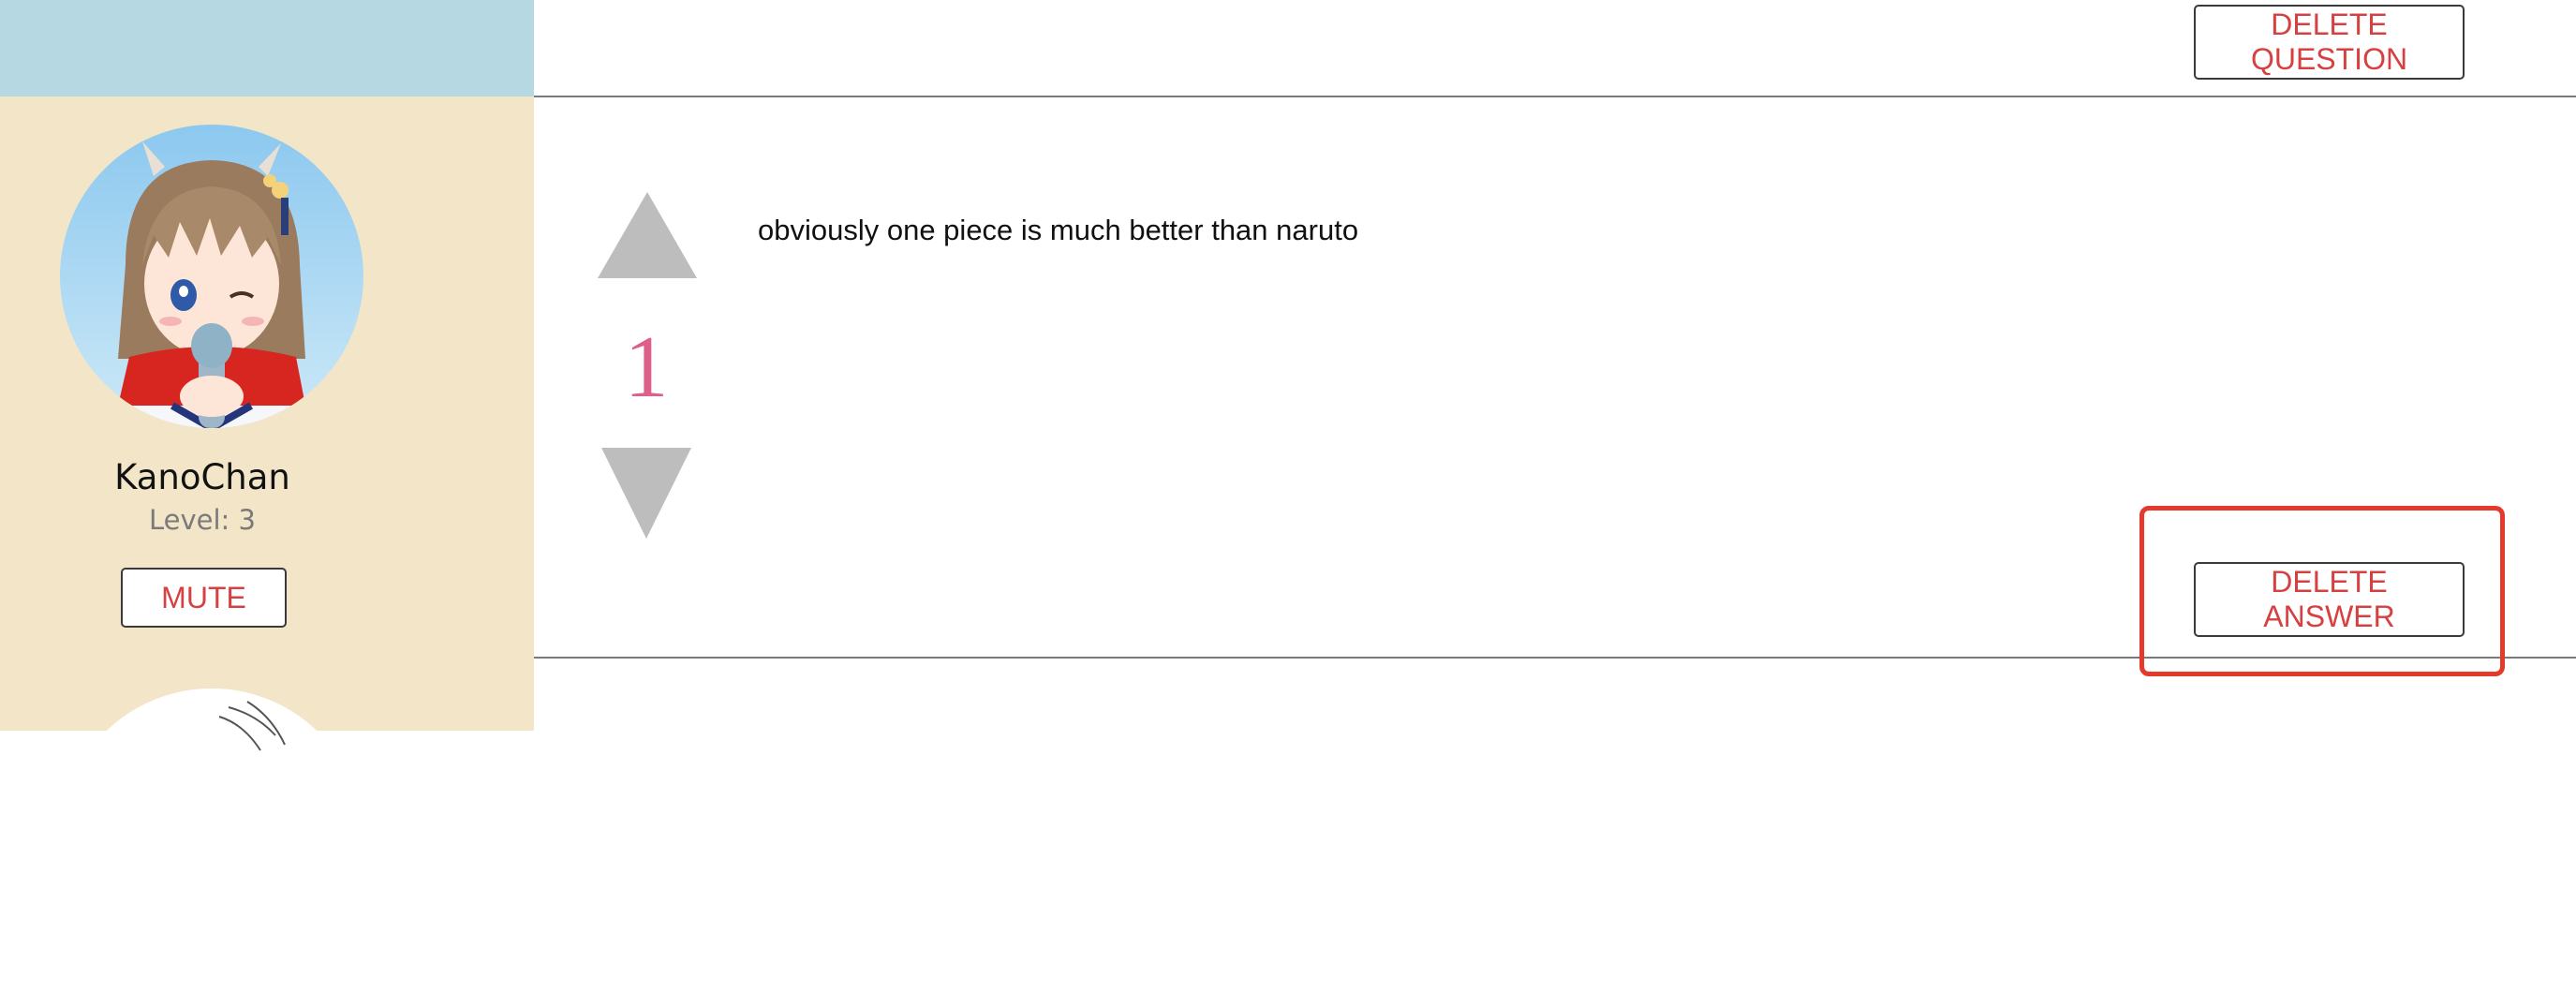  I want to click on triangle-up-icon, so click(647, 235).